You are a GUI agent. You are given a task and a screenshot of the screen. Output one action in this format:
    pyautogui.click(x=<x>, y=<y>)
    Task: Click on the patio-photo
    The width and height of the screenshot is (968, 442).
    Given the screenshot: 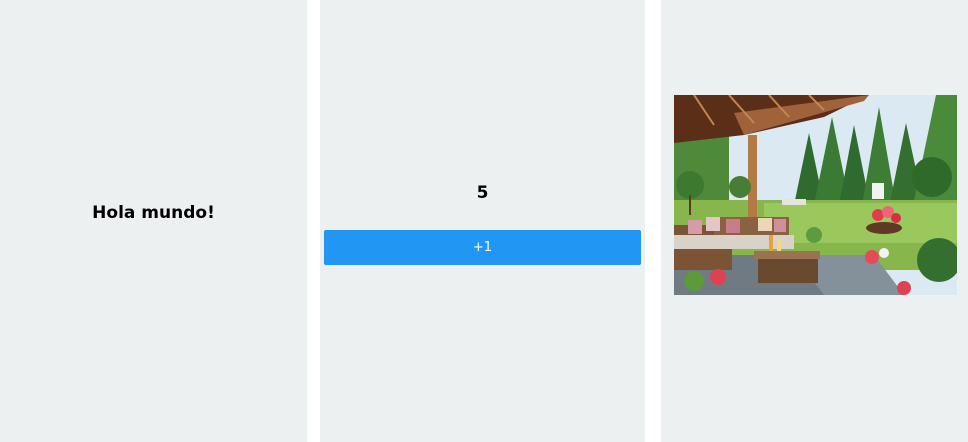 What is the action you would take?
    pyautogui.click(x=815, y=195)
    